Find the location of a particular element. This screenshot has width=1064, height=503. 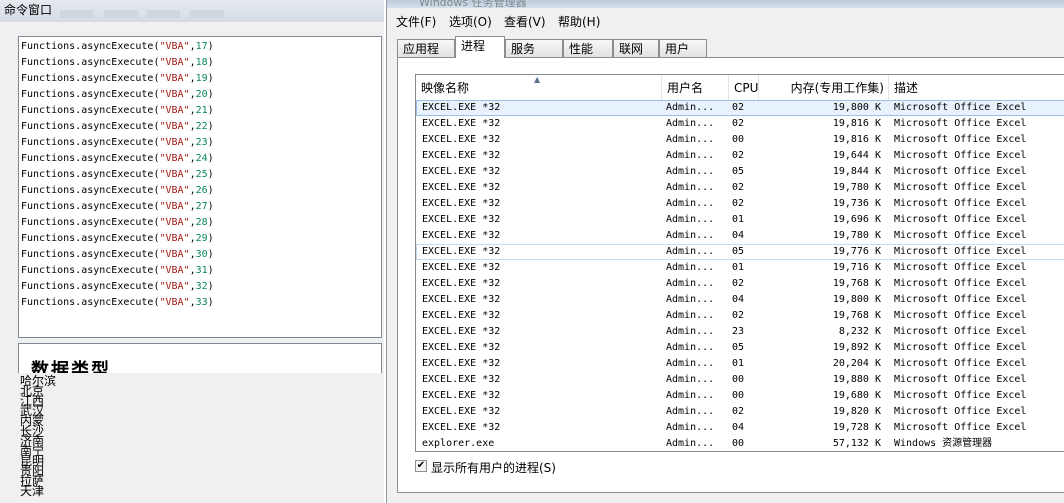

process-cpu: 01 is located at coordinates (738, 267).